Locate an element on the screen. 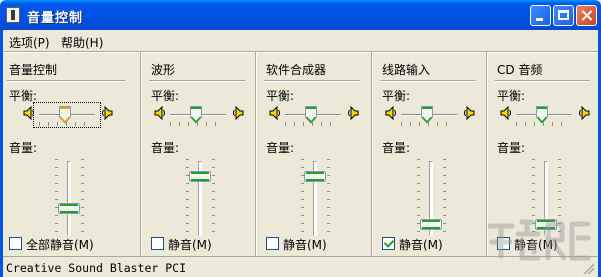 Image resolution: width=601 pixels, height=277 pixels. channel-title: 软件合成器 is located at coordinates (296, 70).